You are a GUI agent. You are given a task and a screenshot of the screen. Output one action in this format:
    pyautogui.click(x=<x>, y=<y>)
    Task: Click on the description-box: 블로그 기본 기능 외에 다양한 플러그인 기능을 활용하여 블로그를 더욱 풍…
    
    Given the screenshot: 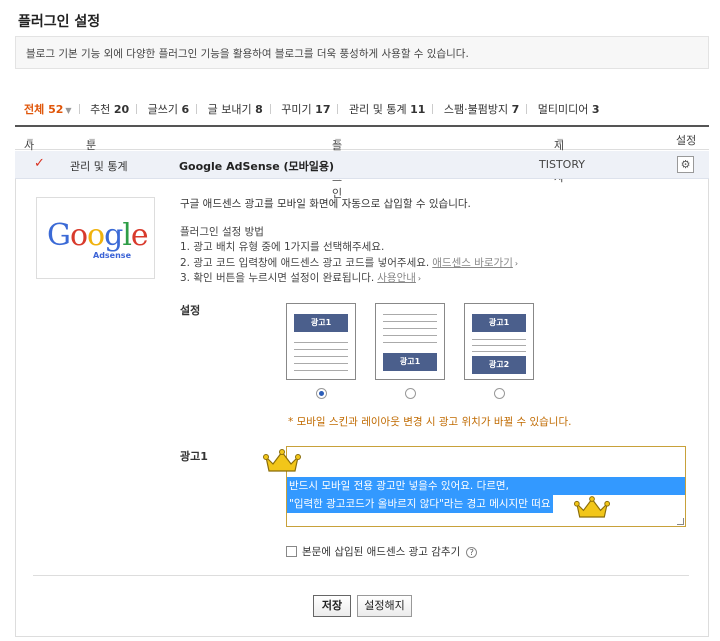 What is the action you would take?
    pyautogui.click(x=362, y=52)
    